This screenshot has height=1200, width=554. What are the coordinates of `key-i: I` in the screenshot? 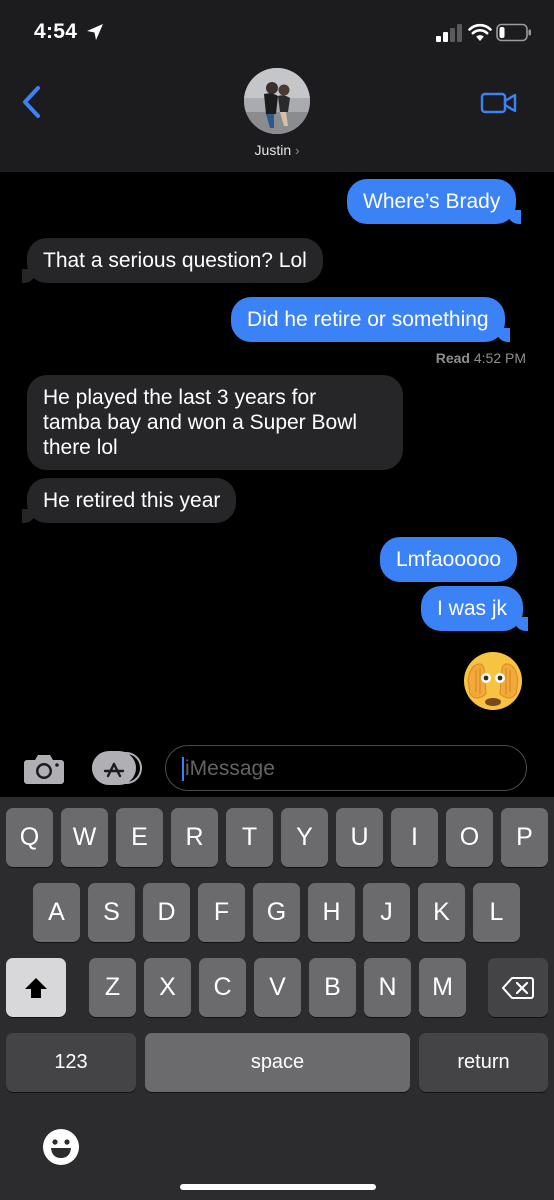 It's located at (414, 837).